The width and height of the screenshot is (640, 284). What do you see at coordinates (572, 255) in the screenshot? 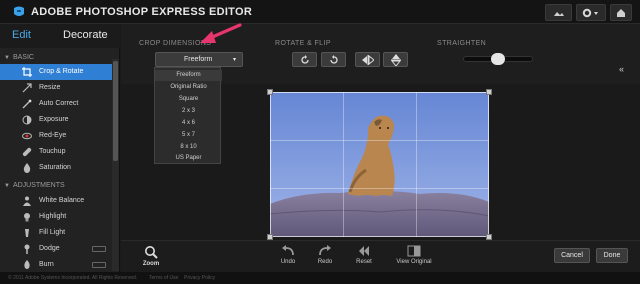
I see `cancel-button: Cancel` at bounding box center [572, 255].